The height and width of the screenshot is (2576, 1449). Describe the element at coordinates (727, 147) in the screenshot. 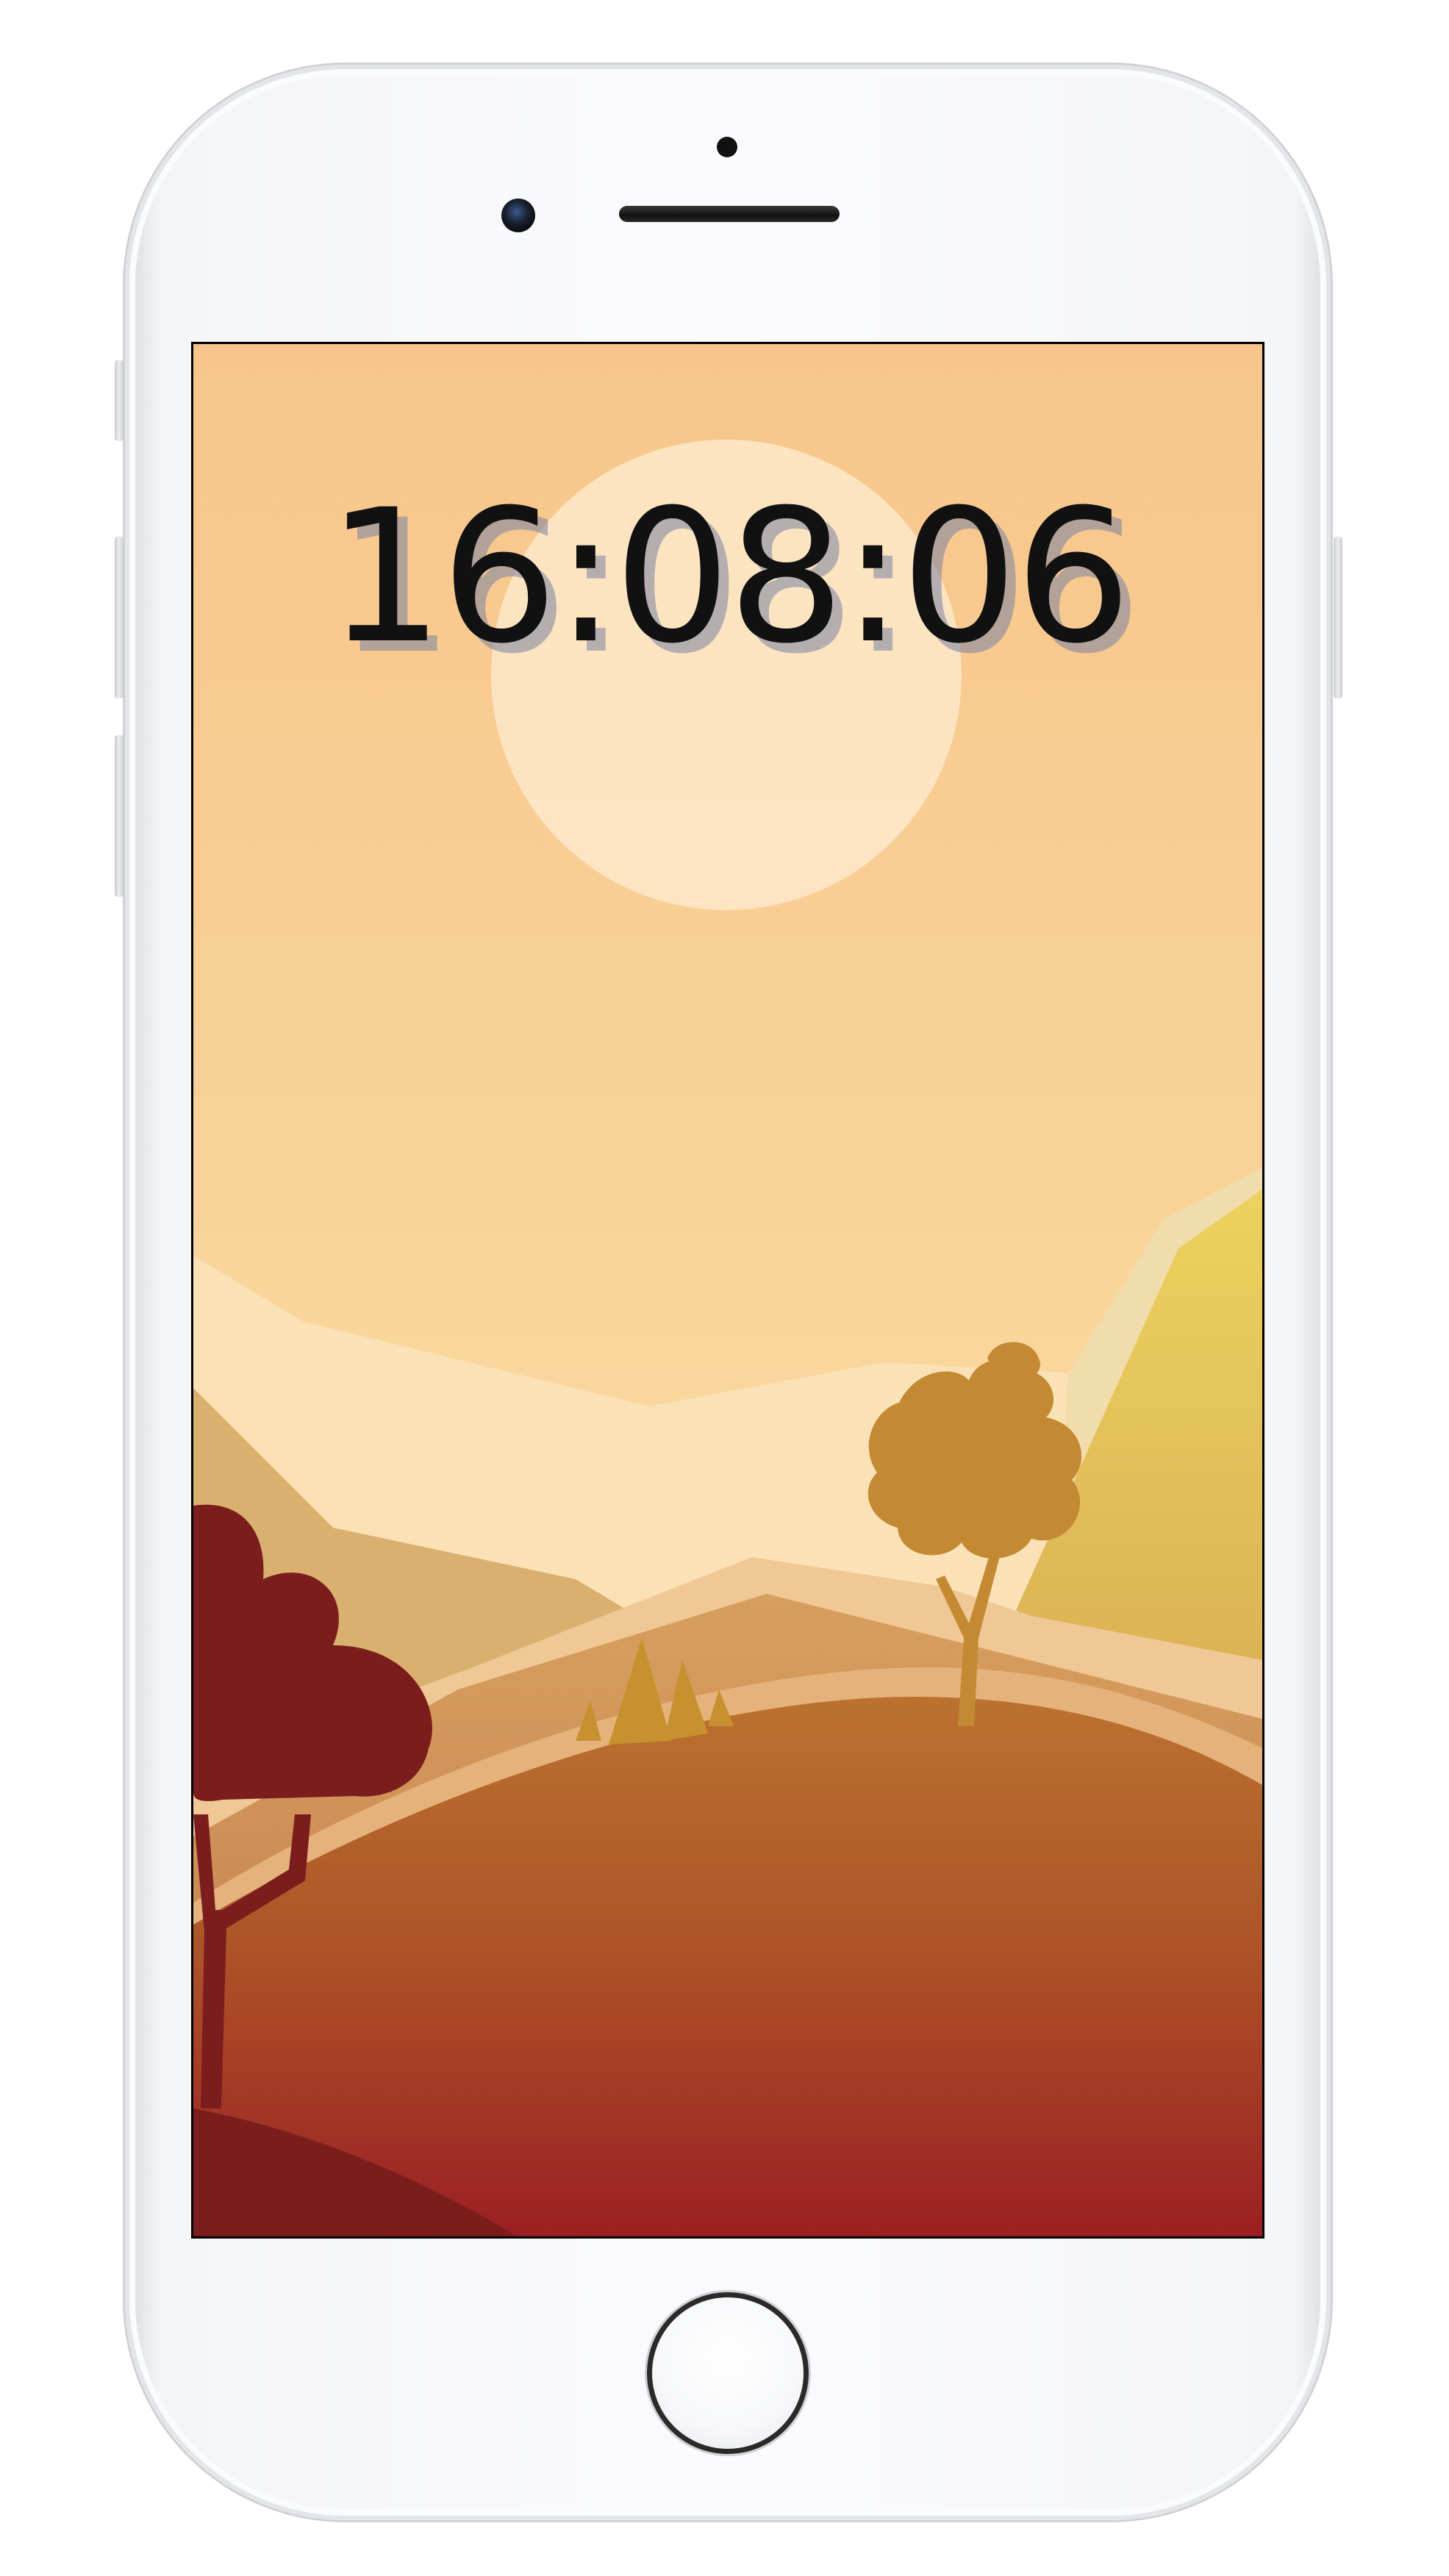

I see `proximity-sensor` at that location.